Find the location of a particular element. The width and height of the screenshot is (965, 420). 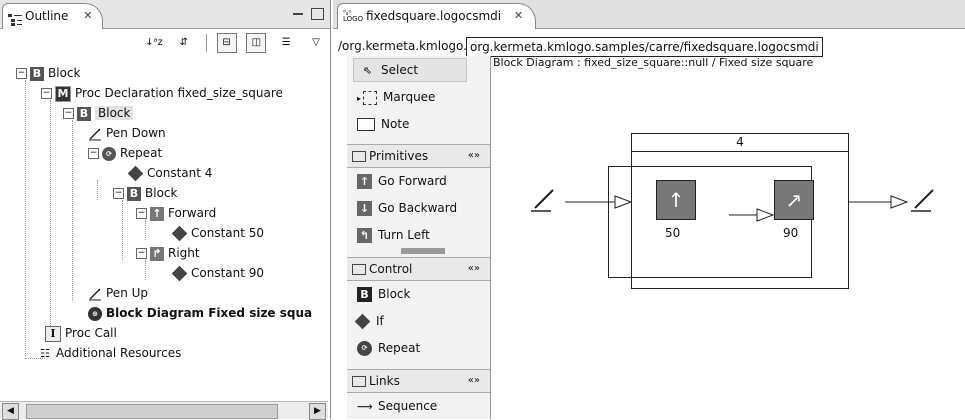

resources-icon: ☷ is located at coordinates (45, 353).